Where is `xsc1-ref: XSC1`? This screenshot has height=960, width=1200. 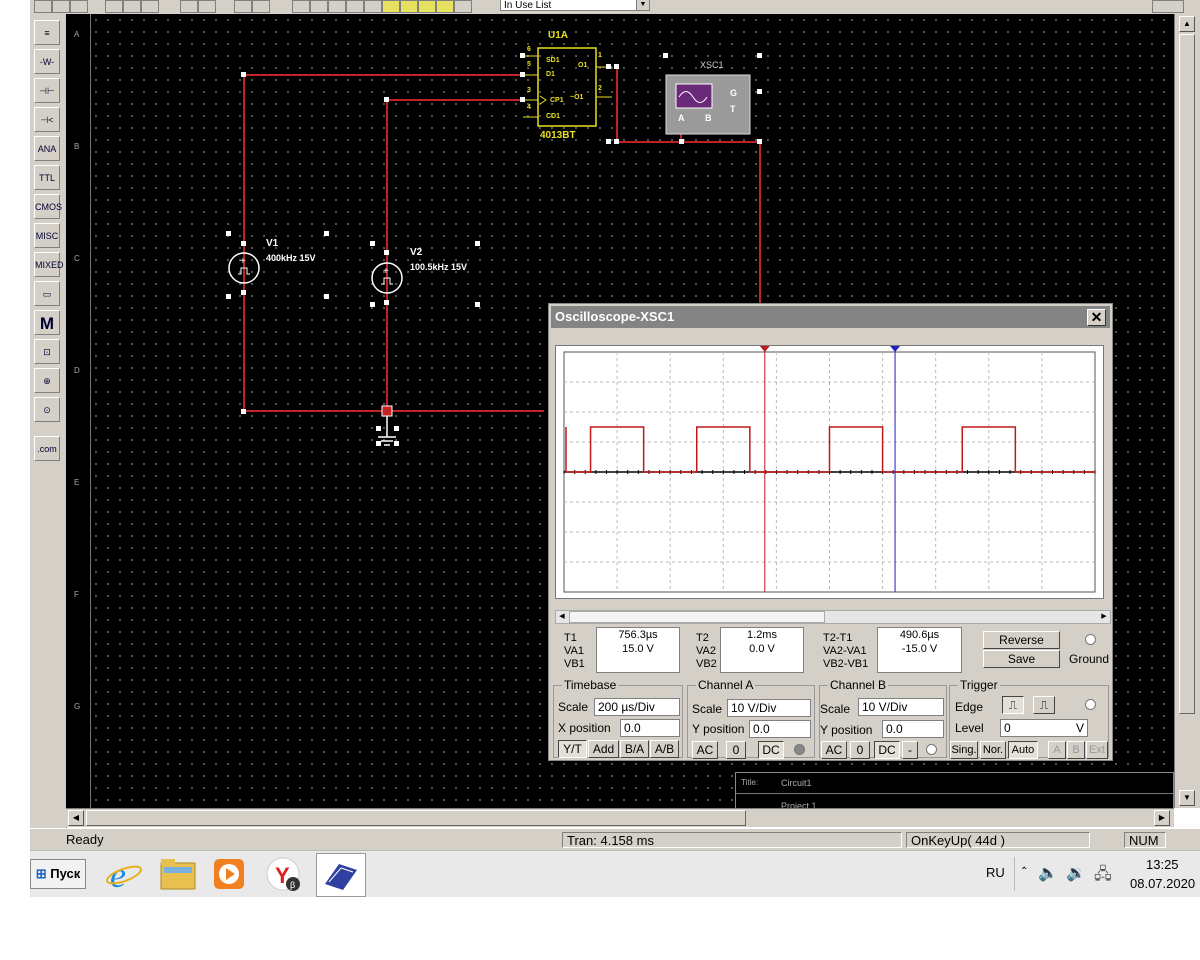
xsc1-ref: XSC1 is located at coordinates (712, 65).